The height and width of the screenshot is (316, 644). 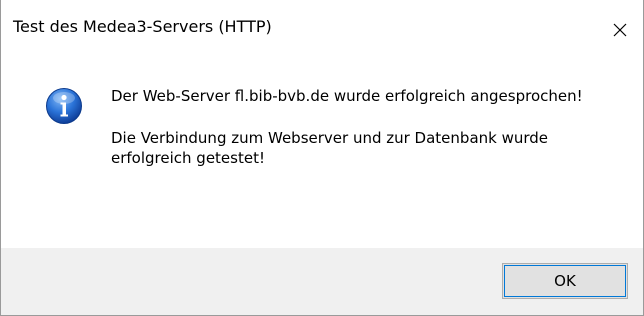 I want to click on close-icon, so click(x=620, y=30).